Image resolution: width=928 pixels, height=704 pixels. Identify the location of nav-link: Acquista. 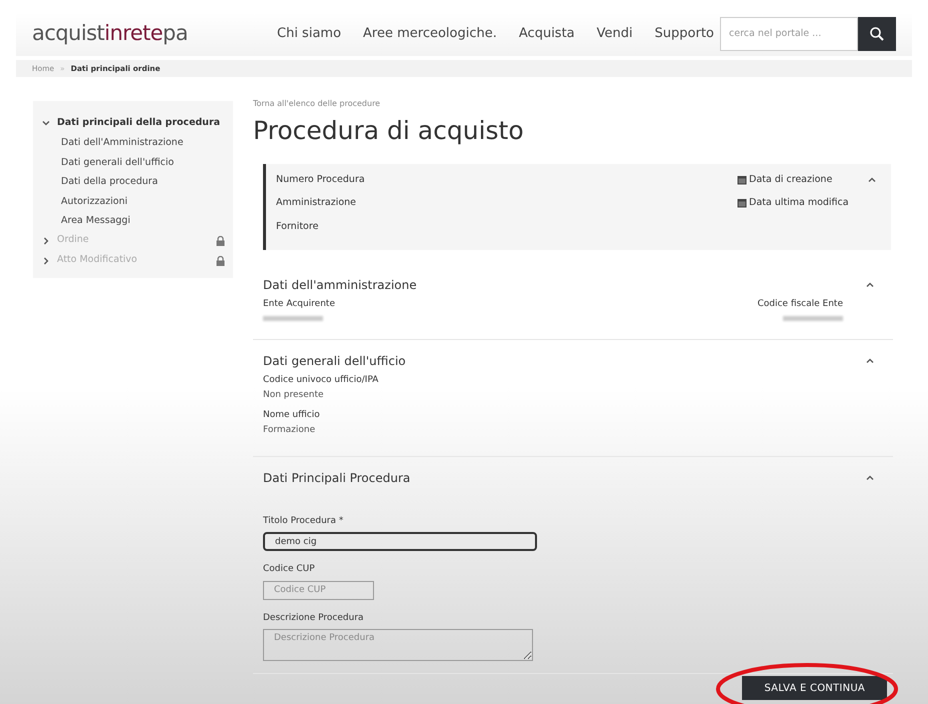
(546, 34).